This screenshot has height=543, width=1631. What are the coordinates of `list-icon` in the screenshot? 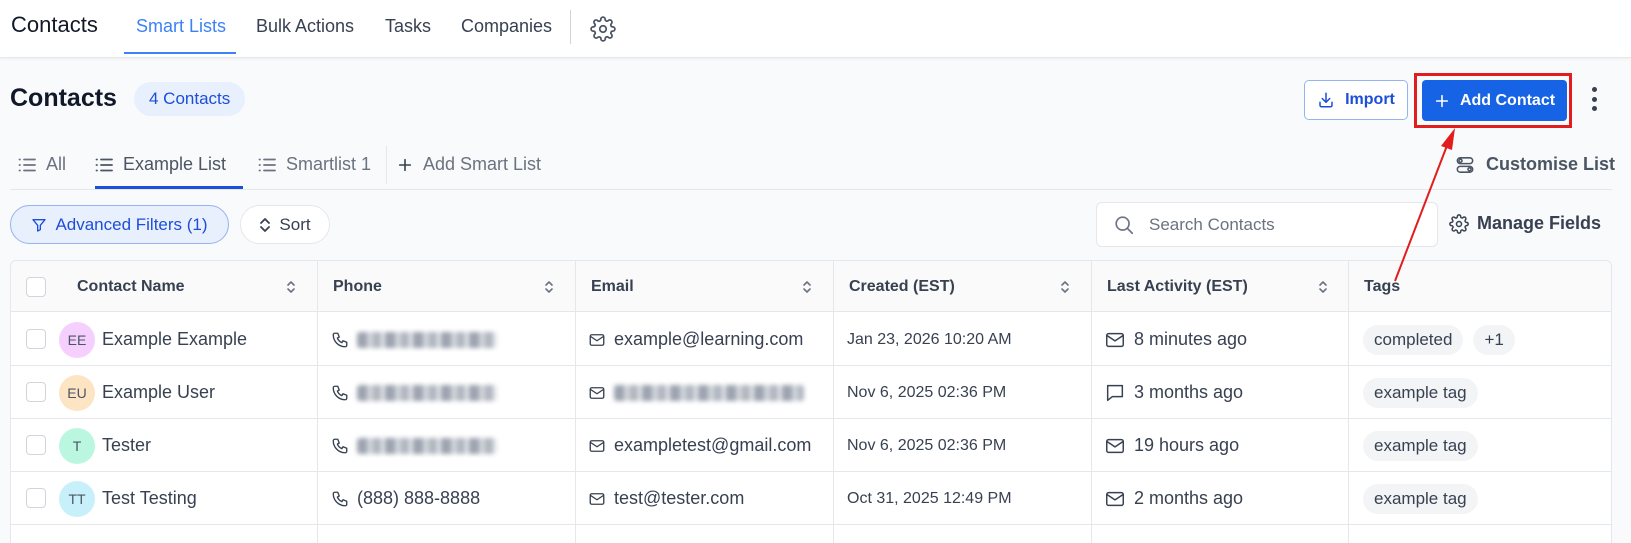 It's located at (267, 164).